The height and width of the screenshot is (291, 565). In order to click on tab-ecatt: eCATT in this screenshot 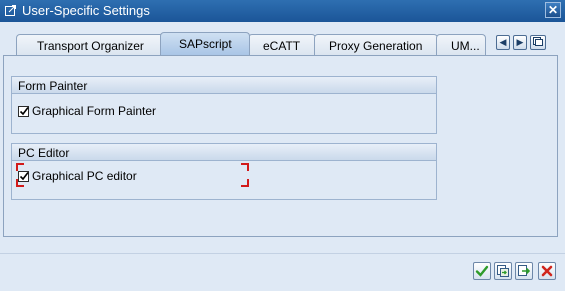, I will do `click(282, 44)`.